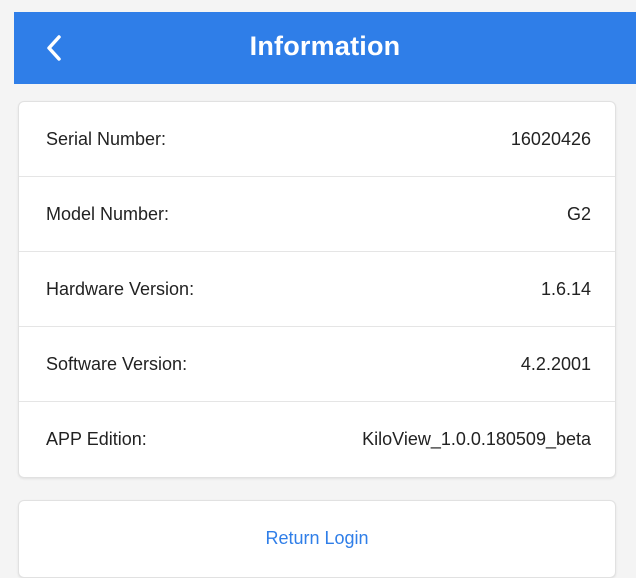  I want to click on serial-number-value: 16020426, so click(550, 138).